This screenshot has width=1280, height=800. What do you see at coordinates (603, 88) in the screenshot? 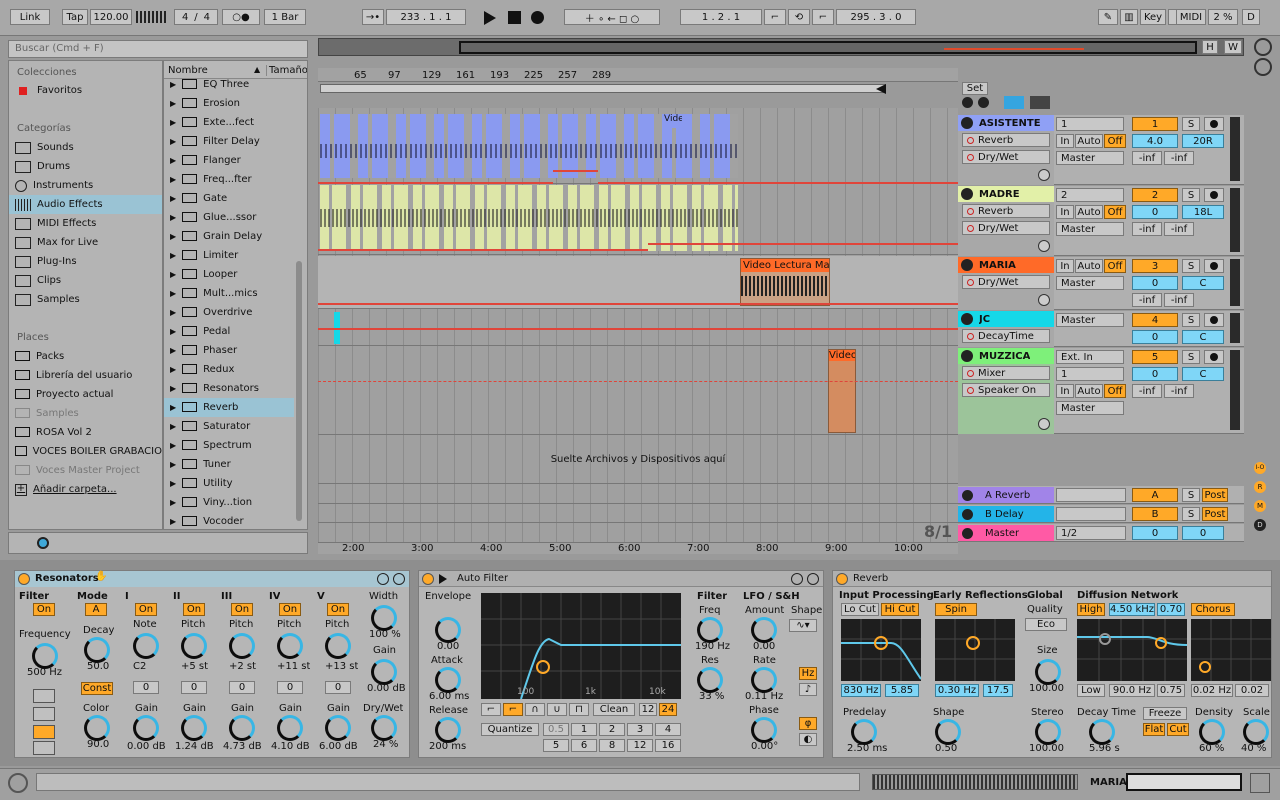
I see `loop-brace` at bounding box center [603, 88].